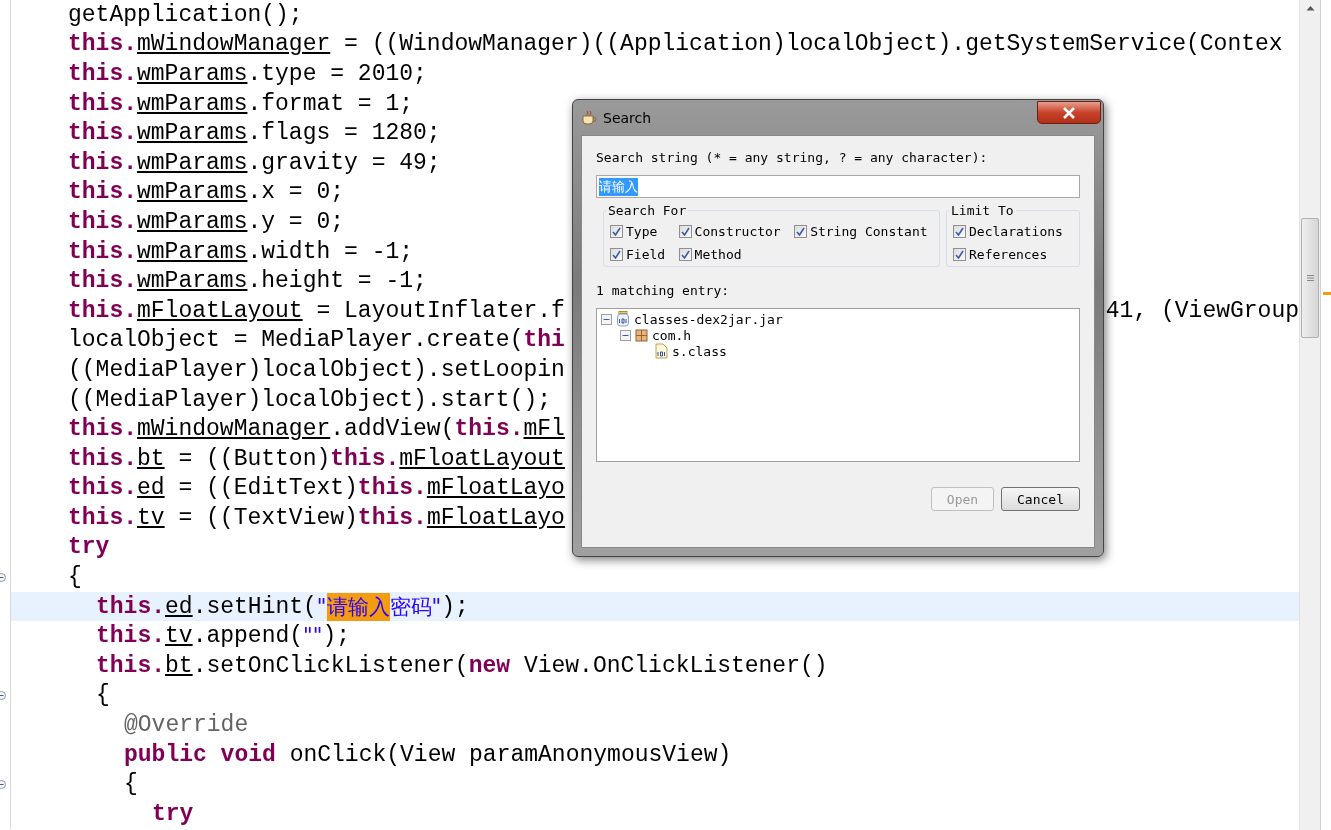 This screenshot has height=830, width=1331. Describe the element at coordinates (267, 517) in the screenshot. I see `code-text: = ((TextView)` at that location.